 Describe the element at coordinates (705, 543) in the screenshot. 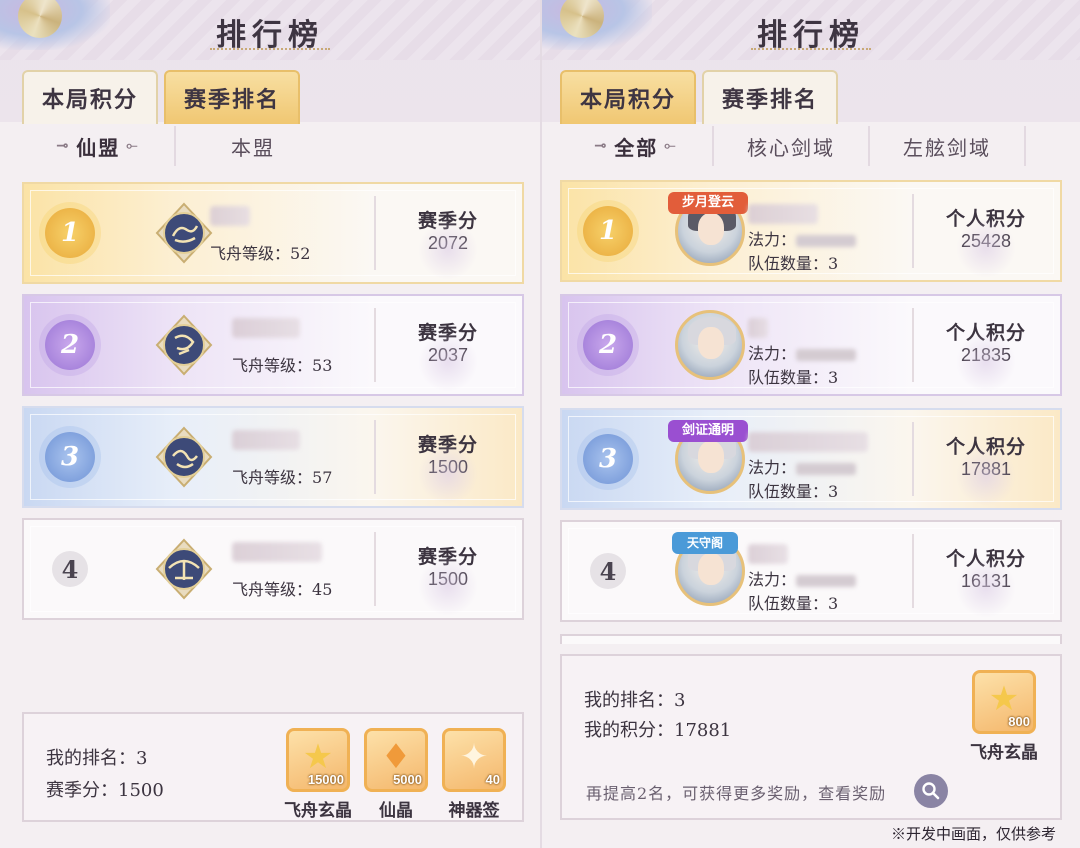

I see `title-badge: 天守阁` at that location.